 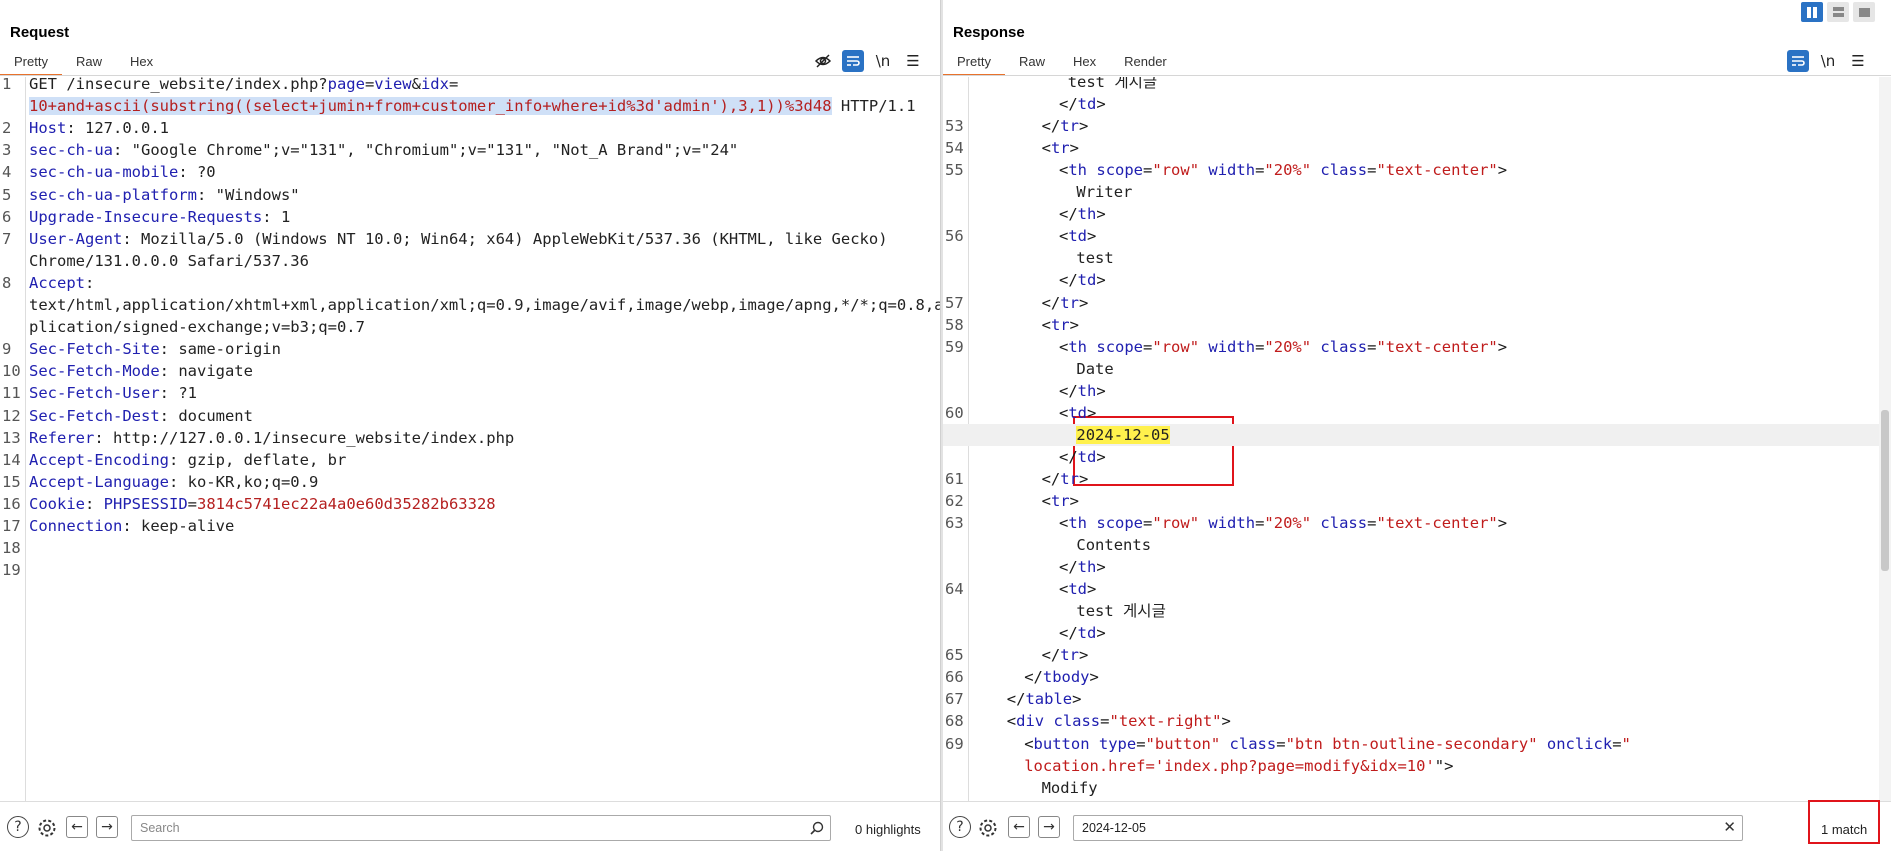 I want to click on request-search-input: Search, so click(x=481, y=828).